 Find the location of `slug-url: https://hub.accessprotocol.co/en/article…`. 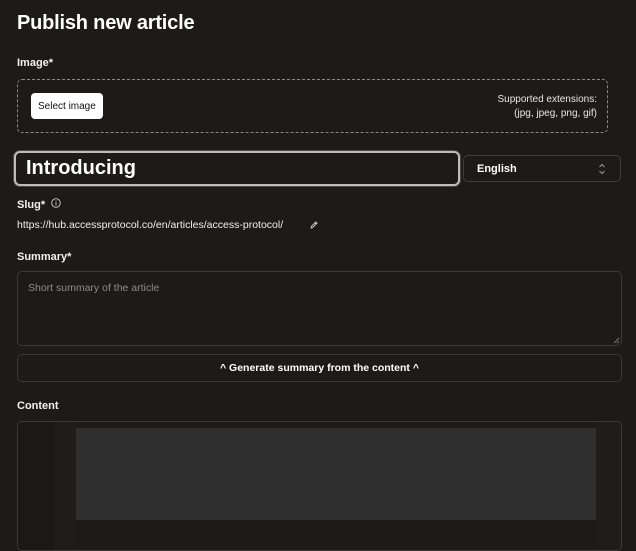

slug-url: https://hub.accessprotocol.co/en/article… is located at coordinates (150, 225).